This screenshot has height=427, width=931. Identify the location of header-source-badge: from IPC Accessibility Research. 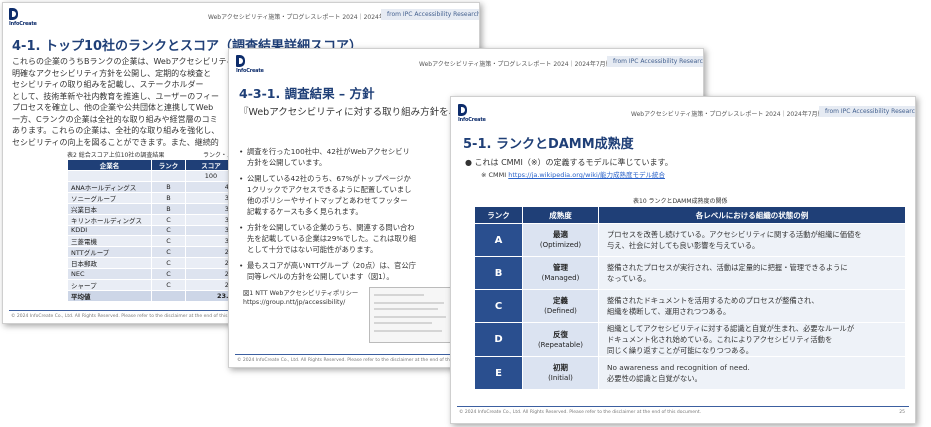
(655, 61).